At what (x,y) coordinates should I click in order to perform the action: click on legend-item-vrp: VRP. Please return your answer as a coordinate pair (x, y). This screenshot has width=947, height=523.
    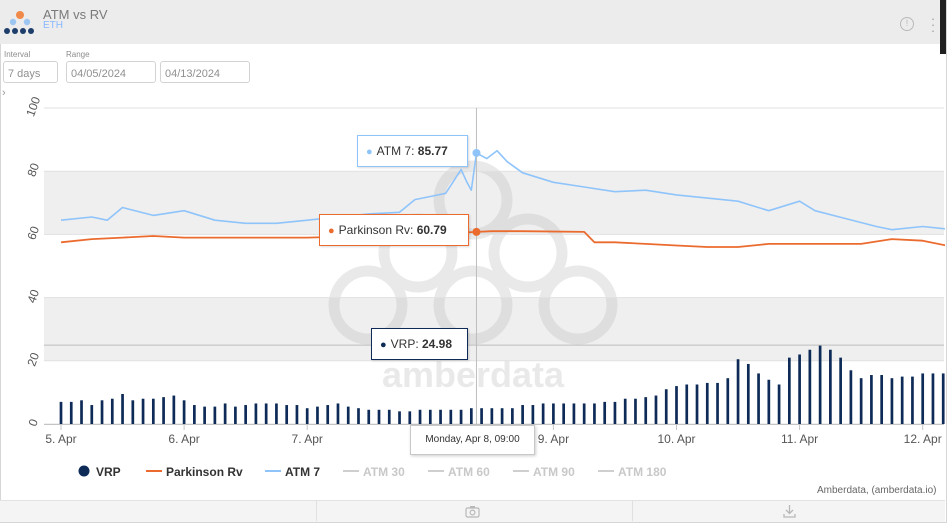
    Looking at the image, I should click on (99, 472).